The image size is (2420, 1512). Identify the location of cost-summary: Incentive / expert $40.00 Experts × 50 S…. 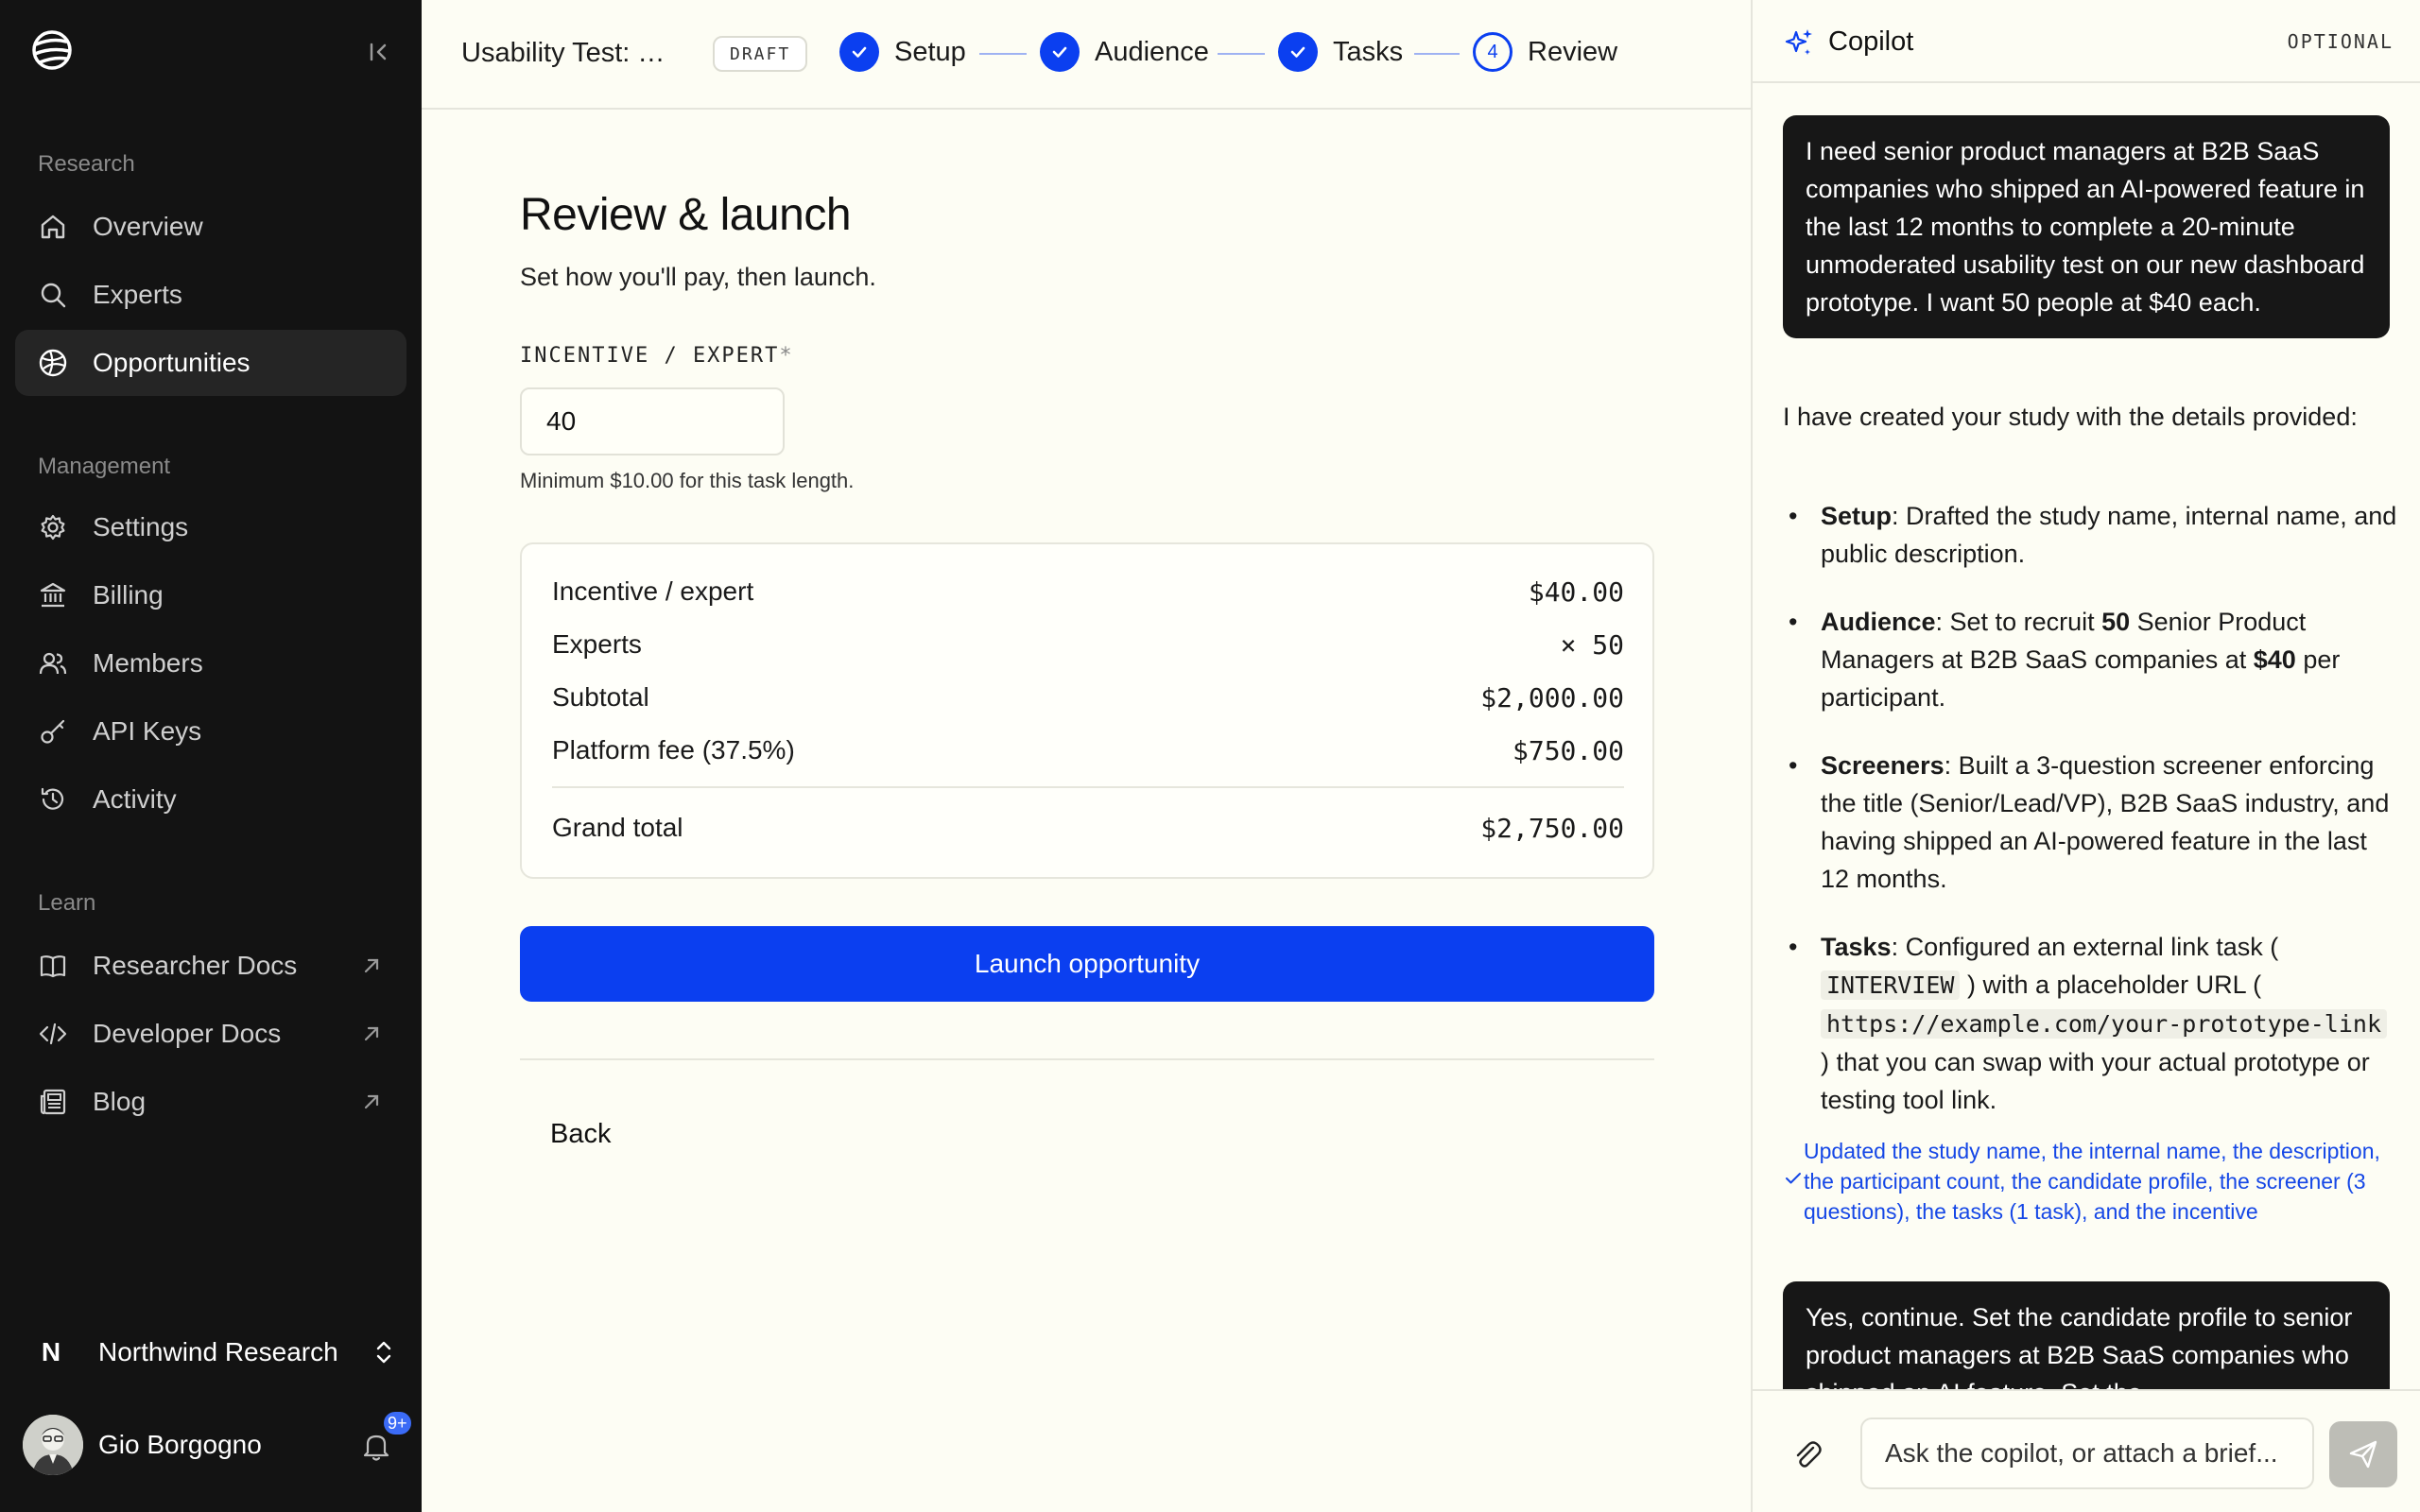
(1087, 710).